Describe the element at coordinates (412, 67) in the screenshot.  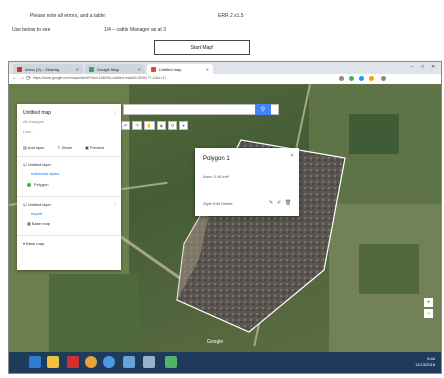
I see `minimize-icon: –` at that location.